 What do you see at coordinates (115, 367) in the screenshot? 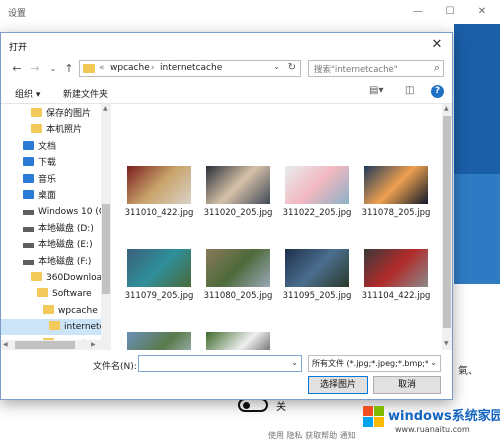
I see `filename-label: 文件名(N):` at bounding box center [115, 367].